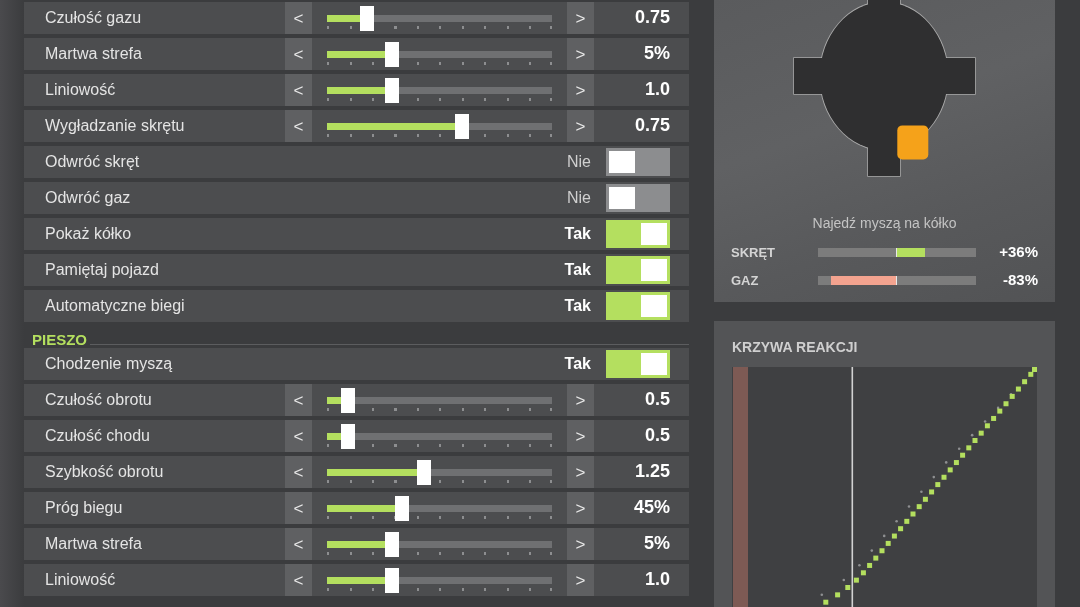 The image size is (1080, 607). Describe the element at coordinates (652, 471) in the screenshot. I see `setting-value: 1.25` at that location.